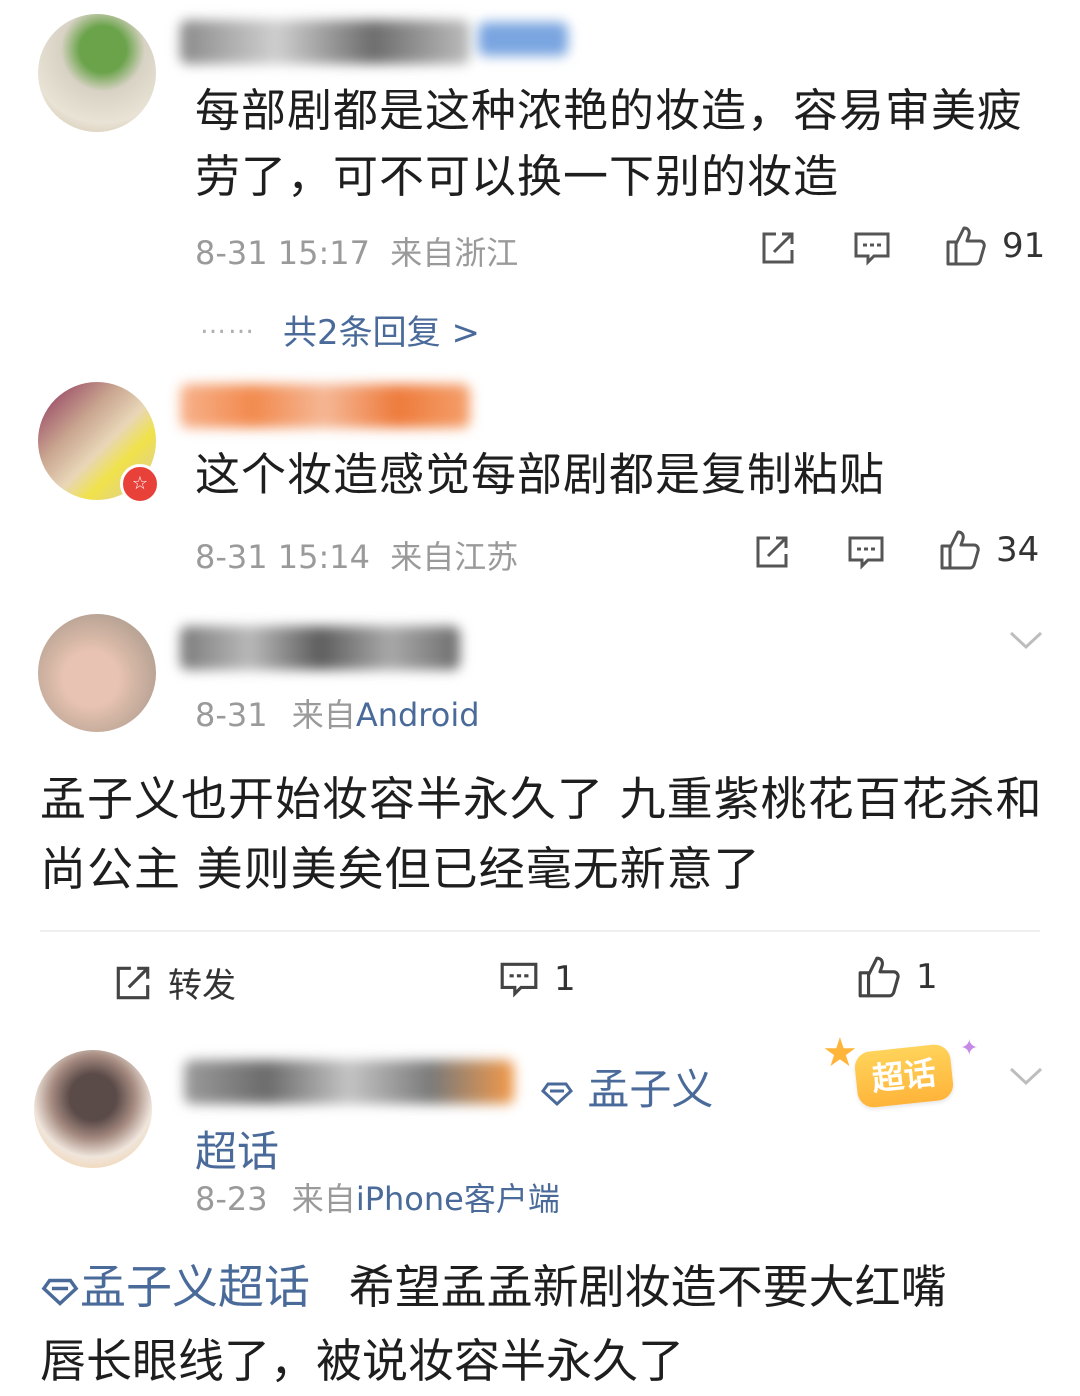 Image resolution: width=1080 pixels, height=1396 pixels. Describe the element at coordinates (418, 715) in the screenshot. I see `post-source: Android` at that location.